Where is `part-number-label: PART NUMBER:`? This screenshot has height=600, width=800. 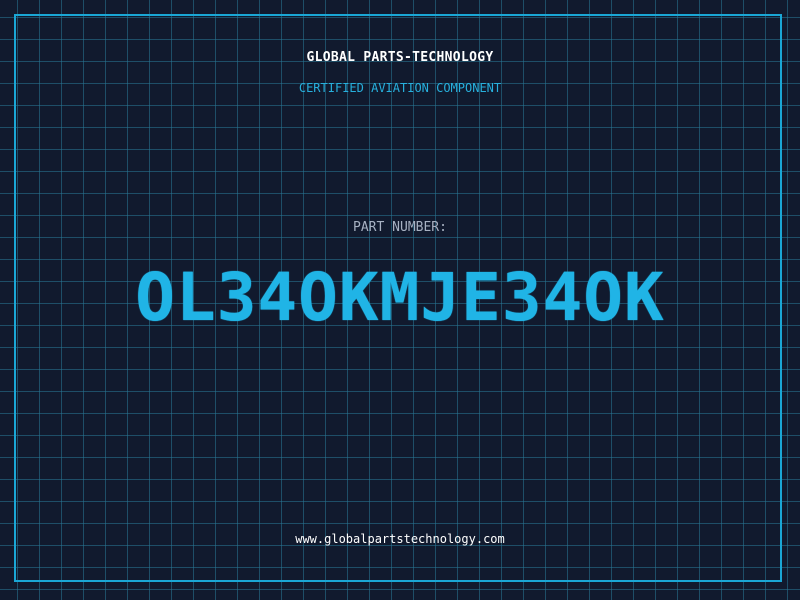 part-number-label: PART NUMBER: is located at coordinates (400, 227).